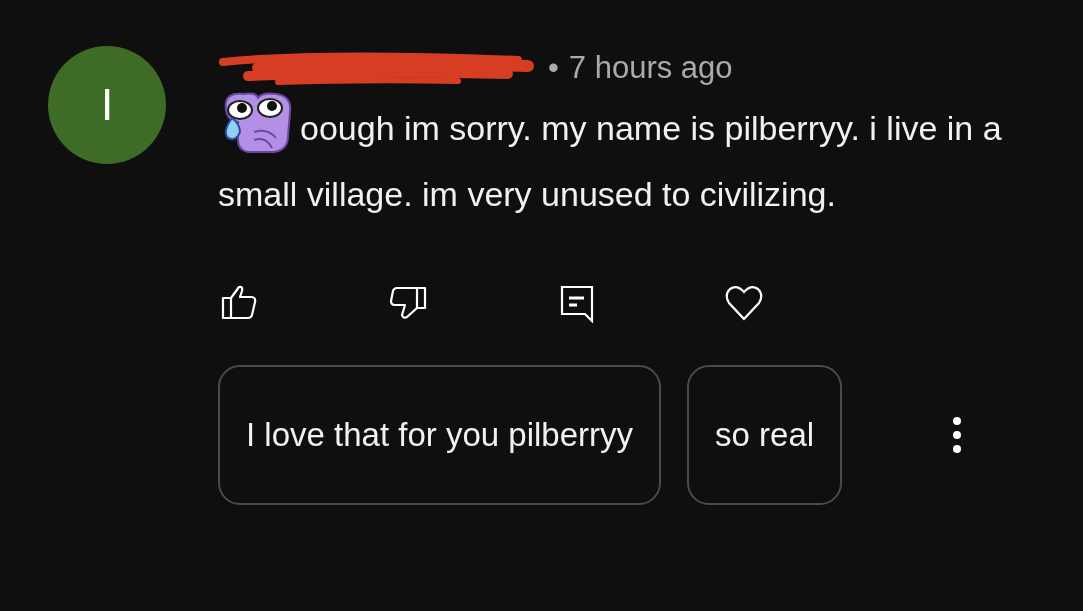 This screenshot has height=611, width=1083. What do you see at coordinates (765, 435) in the screenshot?
I see `reply-chip: so real` at bounding box center [765, 435].